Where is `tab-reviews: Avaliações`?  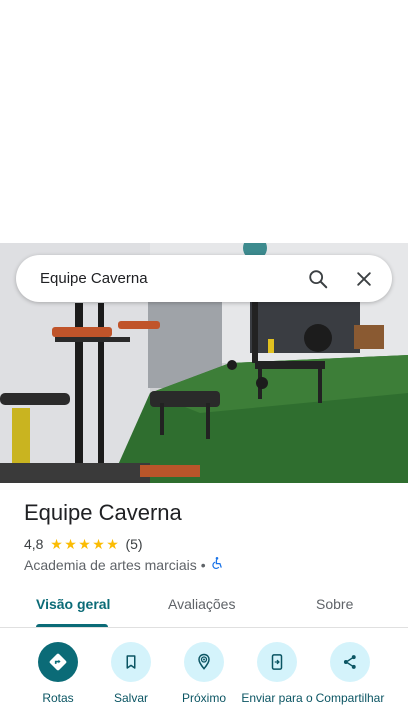
tab-reviews: Avaliações is located at coordinates (201, 604).